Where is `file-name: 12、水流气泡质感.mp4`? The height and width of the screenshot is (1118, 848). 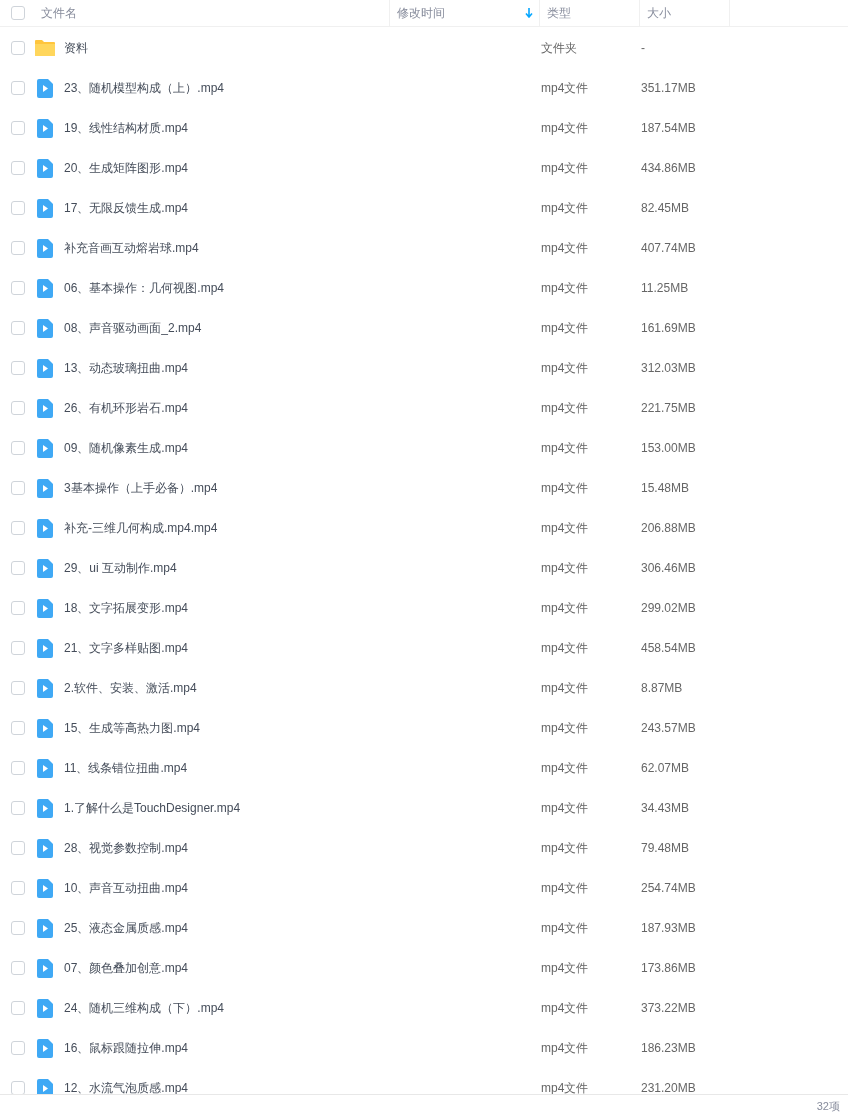
file-name: 12、水流气泡质感.mp4 is located at coordinates (126, 1086).